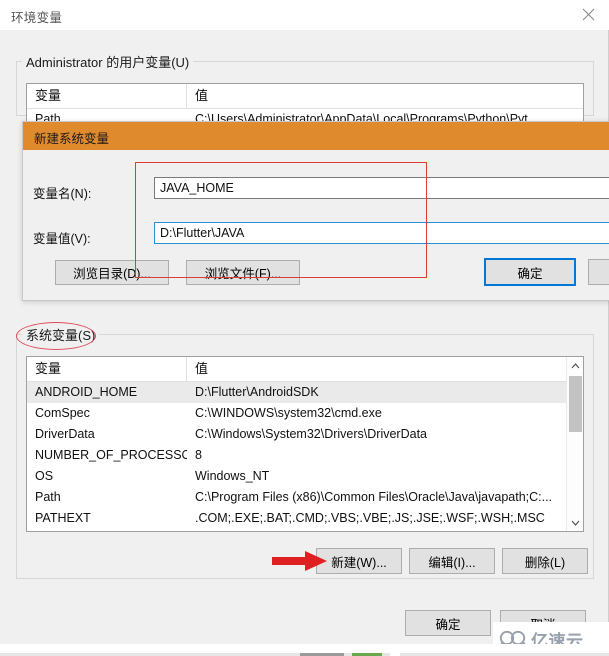 The width and height of the screenshot is (609, 656). What do you see at coordinates (296, 476) in the screenshot?
I see `table-row: OS Windows_NT` at bounding box center [296, 476].